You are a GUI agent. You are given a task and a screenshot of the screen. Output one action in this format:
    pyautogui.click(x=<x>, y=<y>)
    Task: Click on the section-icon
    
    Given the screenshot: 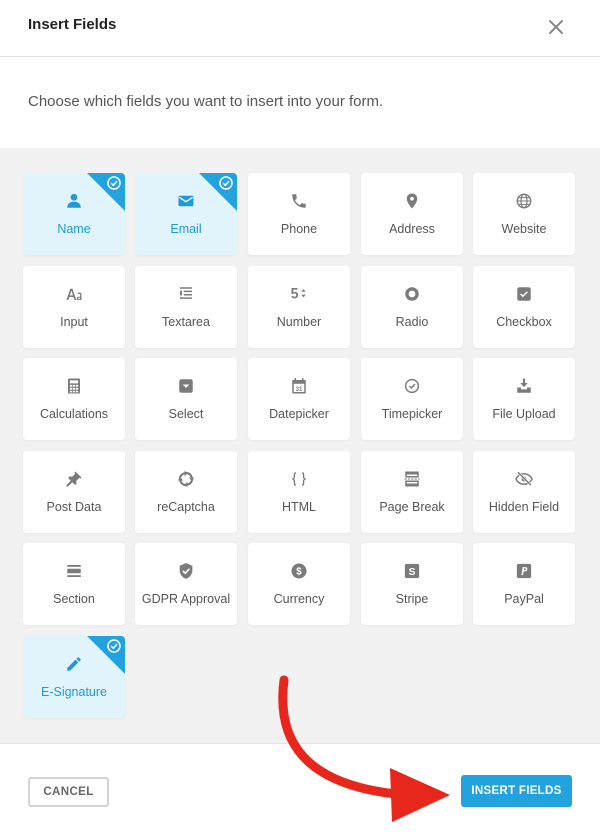 What is the action you would take?
    pyautogui.click(x=74, y=571)
    